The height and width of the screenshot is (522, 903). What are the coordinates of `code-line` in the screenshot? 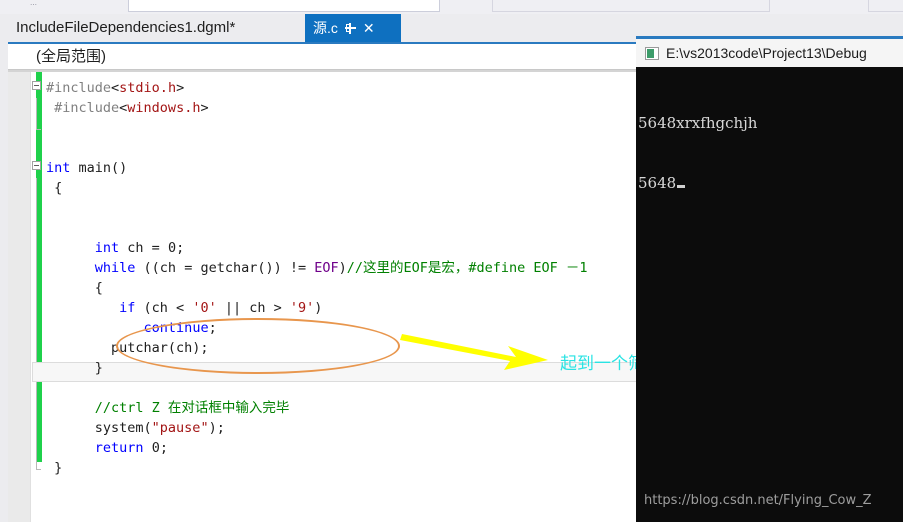 It's located at (346, 228).